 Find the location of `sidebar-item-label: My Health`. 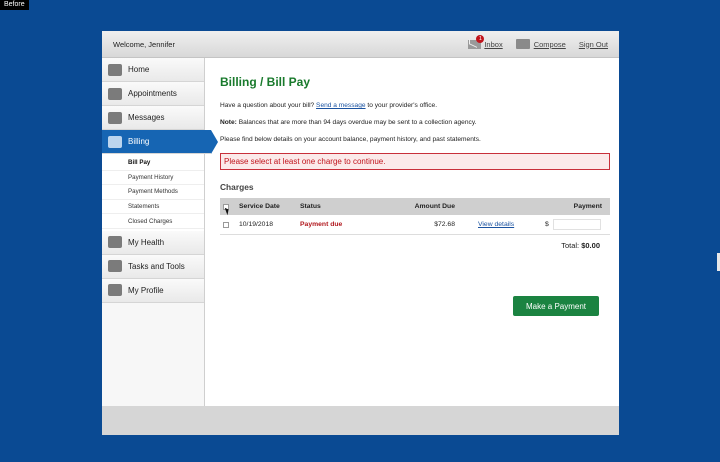

sidebar-item-label: My Health is located at coordinates (146, 242).